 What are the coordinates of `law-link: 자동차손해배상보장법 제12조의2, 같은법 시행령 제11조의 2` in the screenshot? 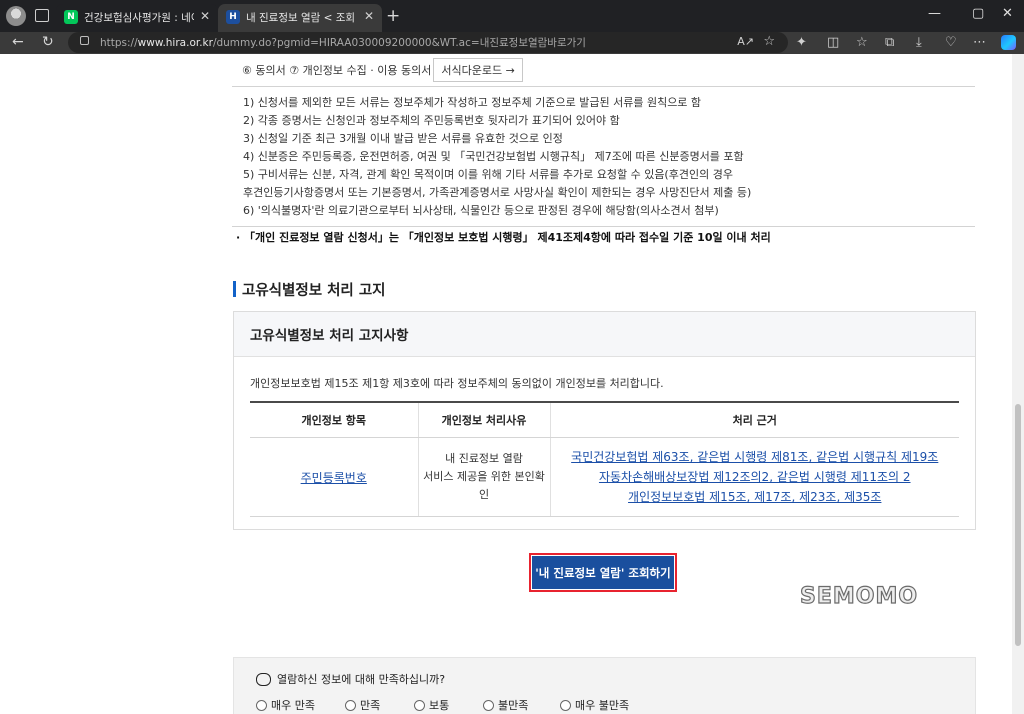 It's located at (755, 477).